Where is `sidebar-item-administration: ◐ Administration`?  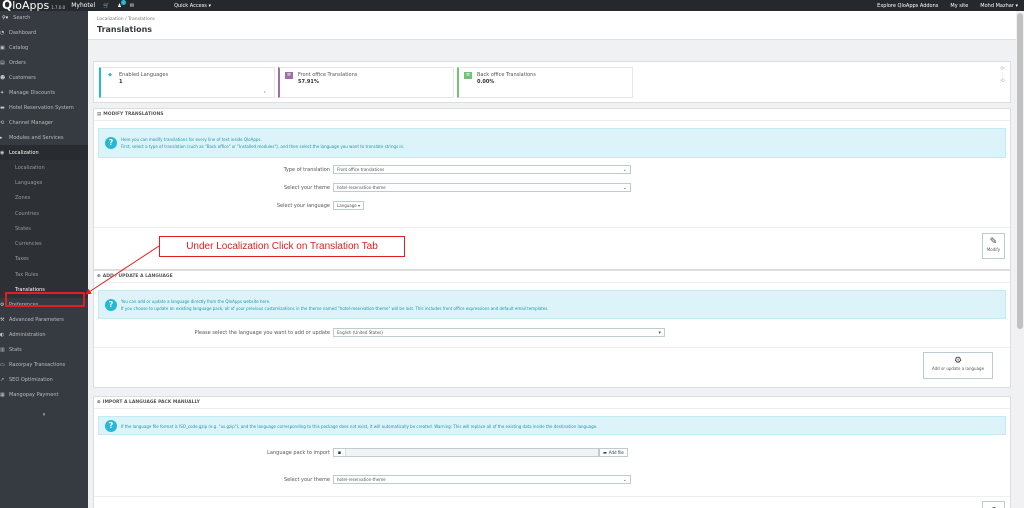 sidebar-item-administration: ◐ Administration is located at coordinates (44, 335).